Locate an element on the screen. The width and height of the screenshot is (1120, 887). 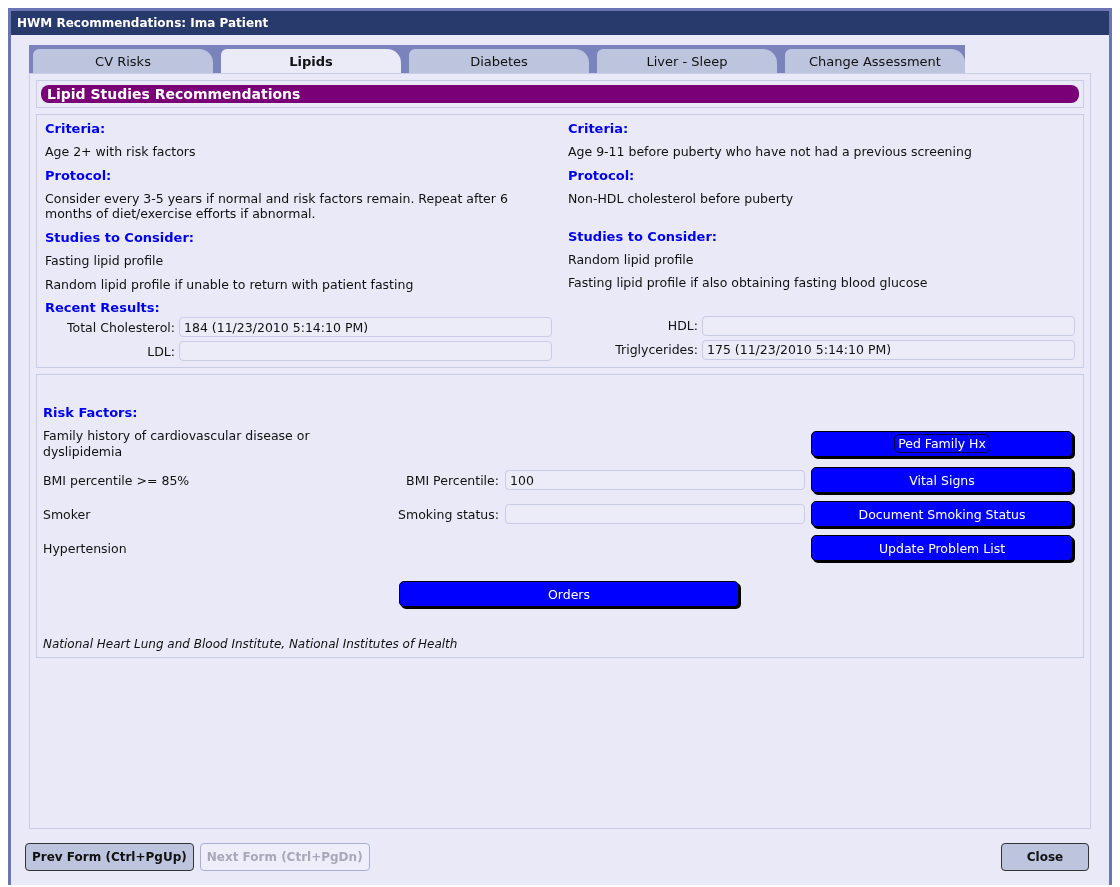
risk-factor-text: BMI percentile >= 85% is located at coordinates (117, 480).